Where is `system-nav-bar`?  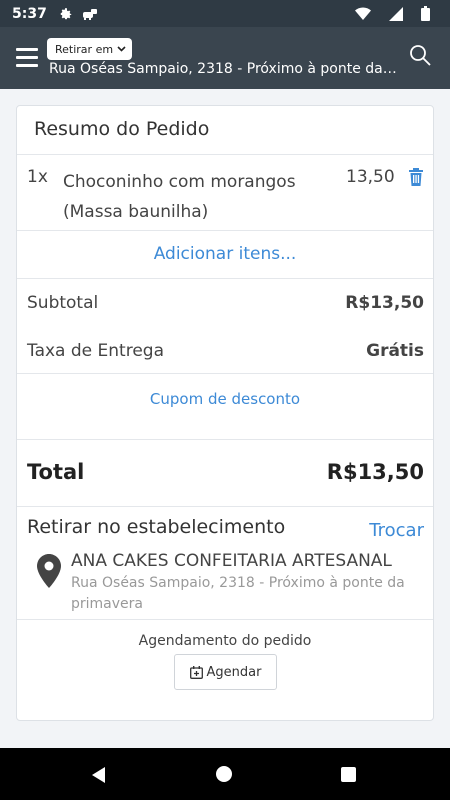 system-nav-bar is located at coordinates (225, 774).